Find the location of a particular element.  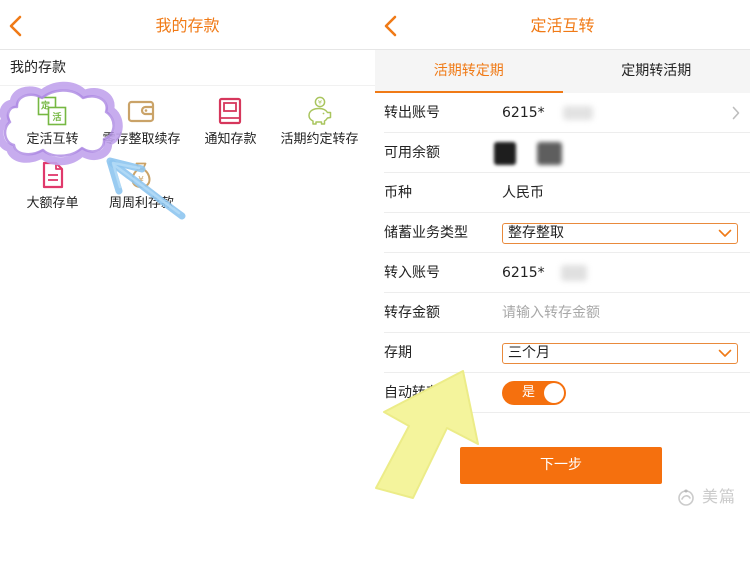

menu-item-weekly-interest-deposit: ¥ 周周利存款 is located at coordinates (141, 188).